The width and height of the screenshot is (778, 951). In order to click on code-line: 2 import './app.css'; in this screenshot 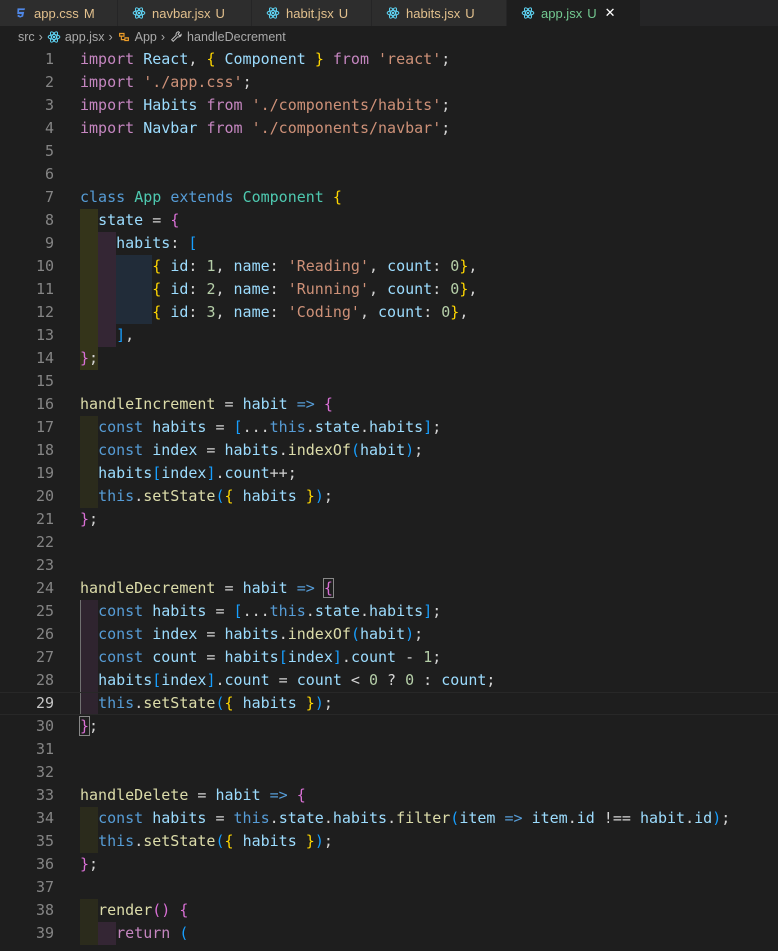, I will do `click(389, 82)`.